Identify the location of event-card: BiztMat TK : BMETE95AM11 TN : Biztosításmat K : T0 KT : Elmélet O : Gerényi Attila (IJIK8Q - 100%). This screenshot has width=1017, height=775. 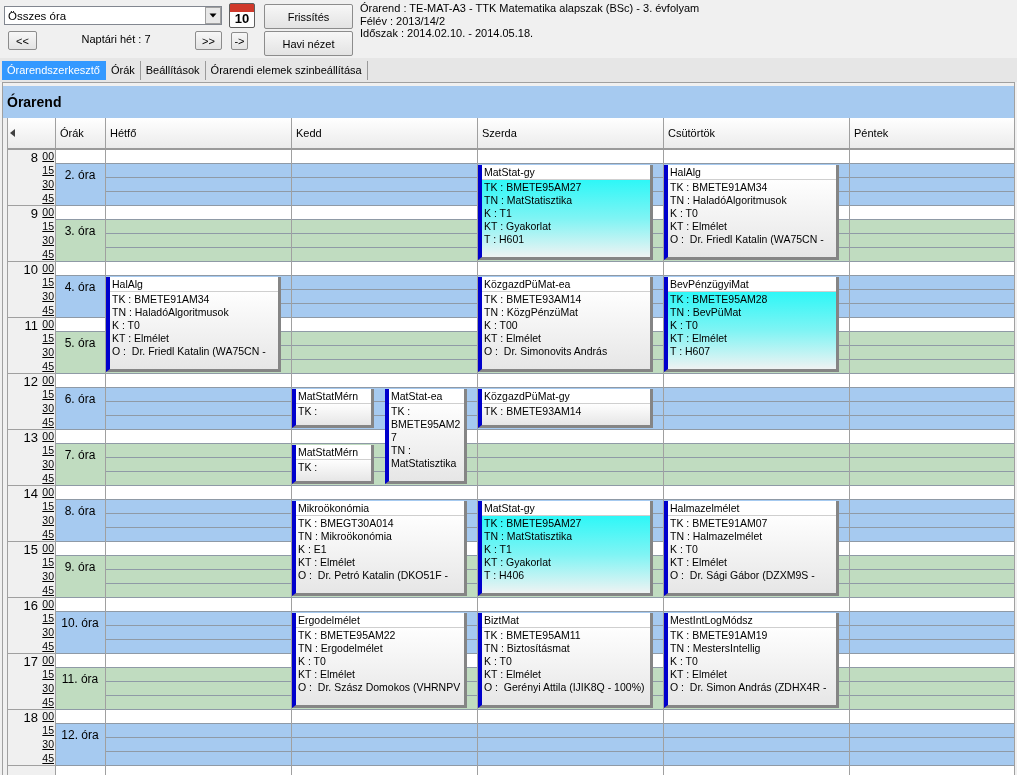
(565, 660).